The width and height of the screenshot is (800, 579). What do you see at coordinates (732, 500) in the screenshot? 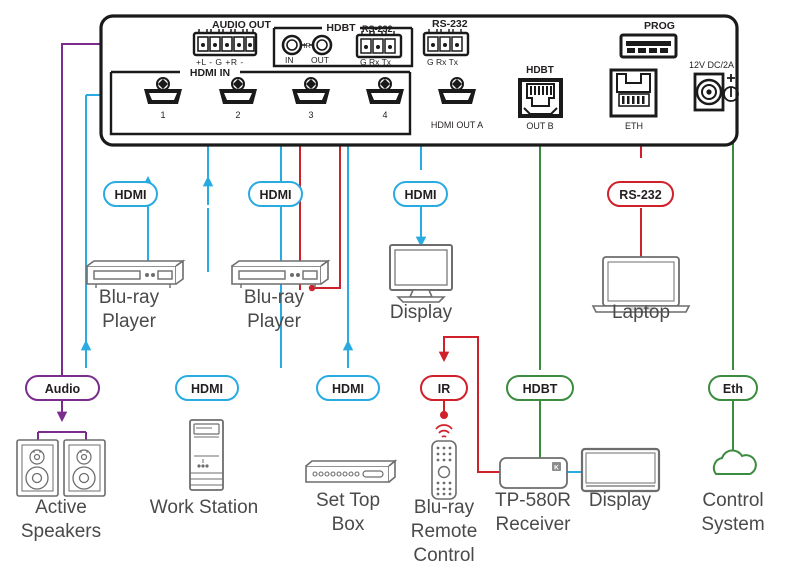
I see `device-control-system-label-1: Control` at bounding box center [732, 500].